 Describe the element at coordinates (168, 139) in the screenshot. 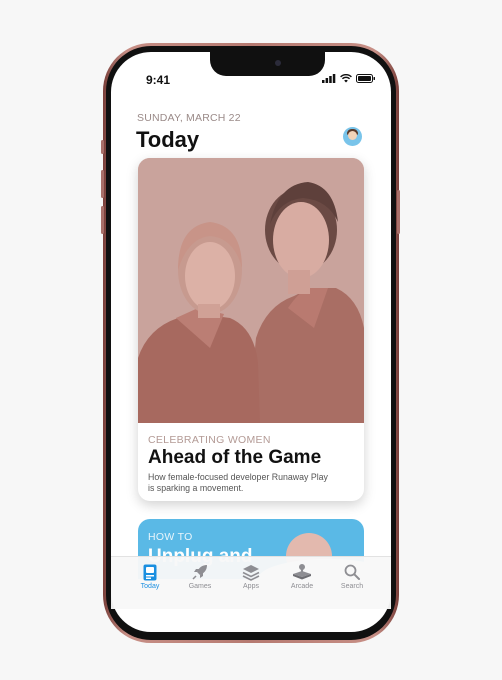

I see `page-title: Today` at that location.